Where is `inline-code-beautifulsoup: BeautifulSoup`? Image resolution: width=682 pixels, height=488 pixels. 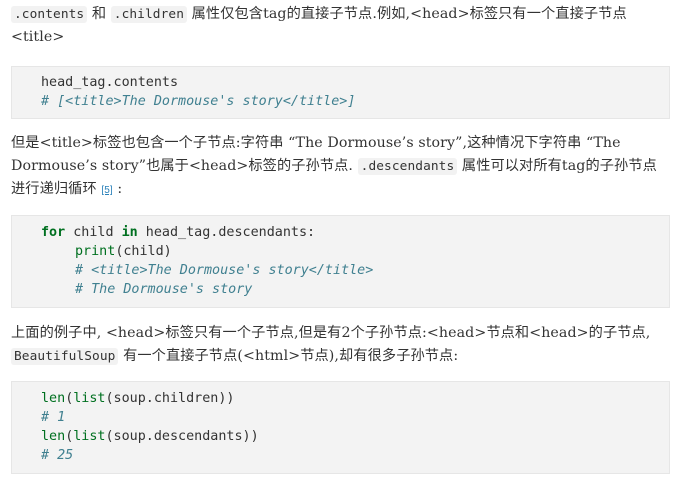 inline-code-beautifulsoup: BeautifulSoup is located at coordinates (65, 356).